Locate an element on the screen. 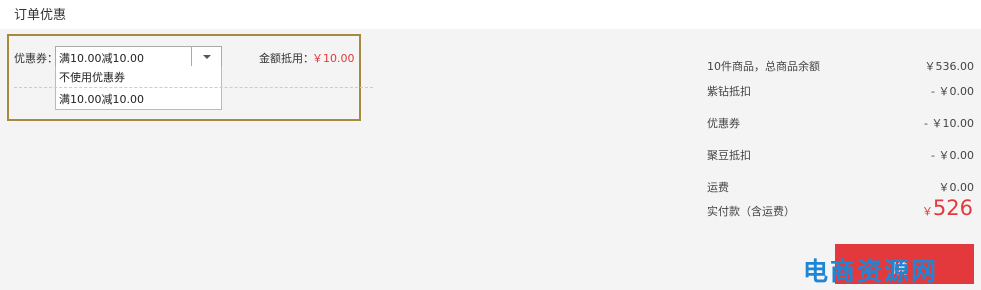  summary-label-shipping: 运费 is located at coordinates (718, 187).